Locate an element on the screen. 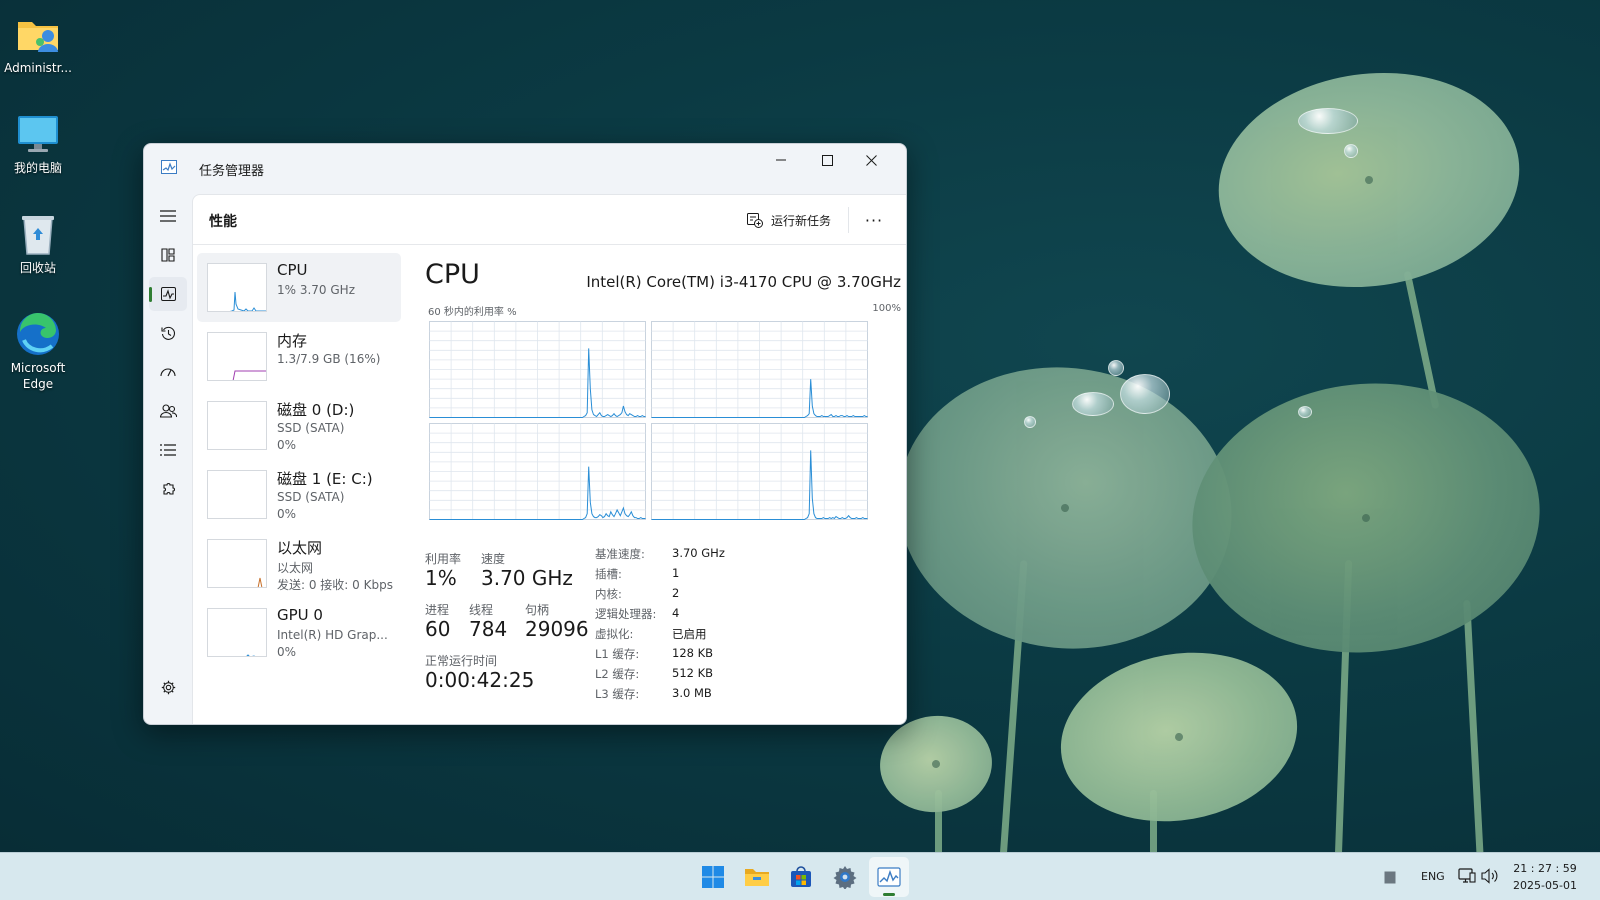 The height and width of the screenshot is (900, 1600). cpu-thumbnail-graph is located at coordinates (237, 287).